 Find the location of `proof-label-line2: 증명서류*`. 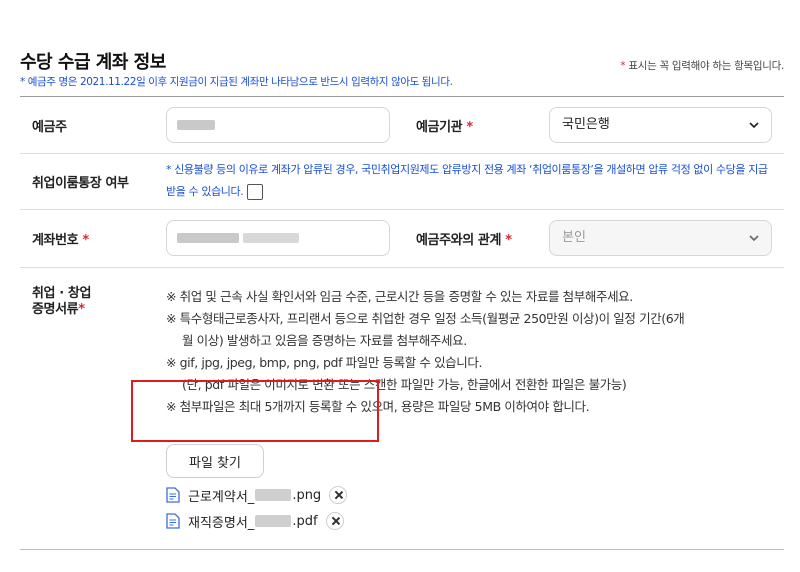

proof-label-line2: 증명서류* is located at coordinates (61, 310).